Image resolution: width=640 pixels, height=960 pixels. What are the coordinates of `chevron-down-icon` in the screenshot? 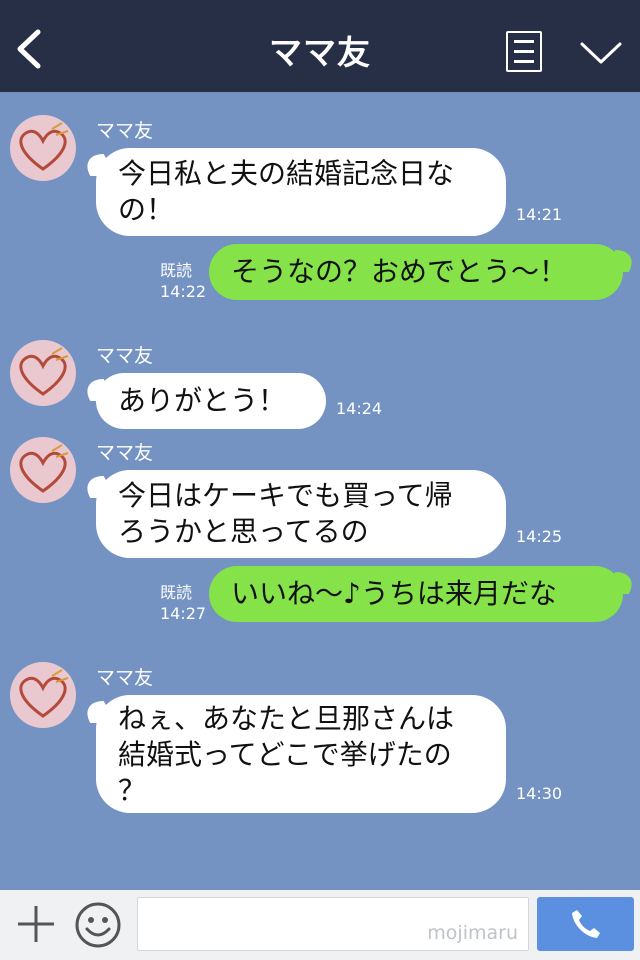 It's located at (601, 53).